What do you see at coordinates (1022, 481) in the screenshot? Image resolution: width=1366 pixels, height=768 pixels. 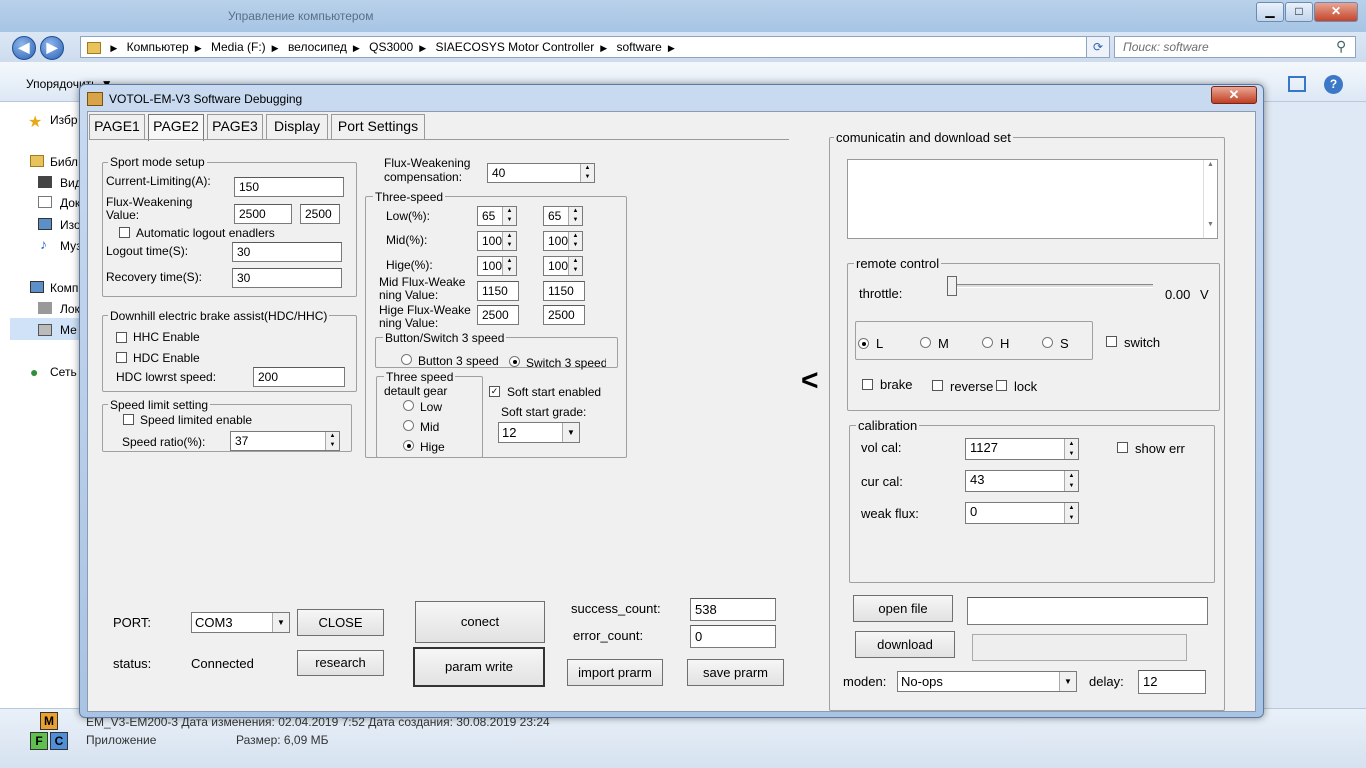 I see `cur-cal-spinner: 43 ▲ ▼` at bounding box center [1022, 481].